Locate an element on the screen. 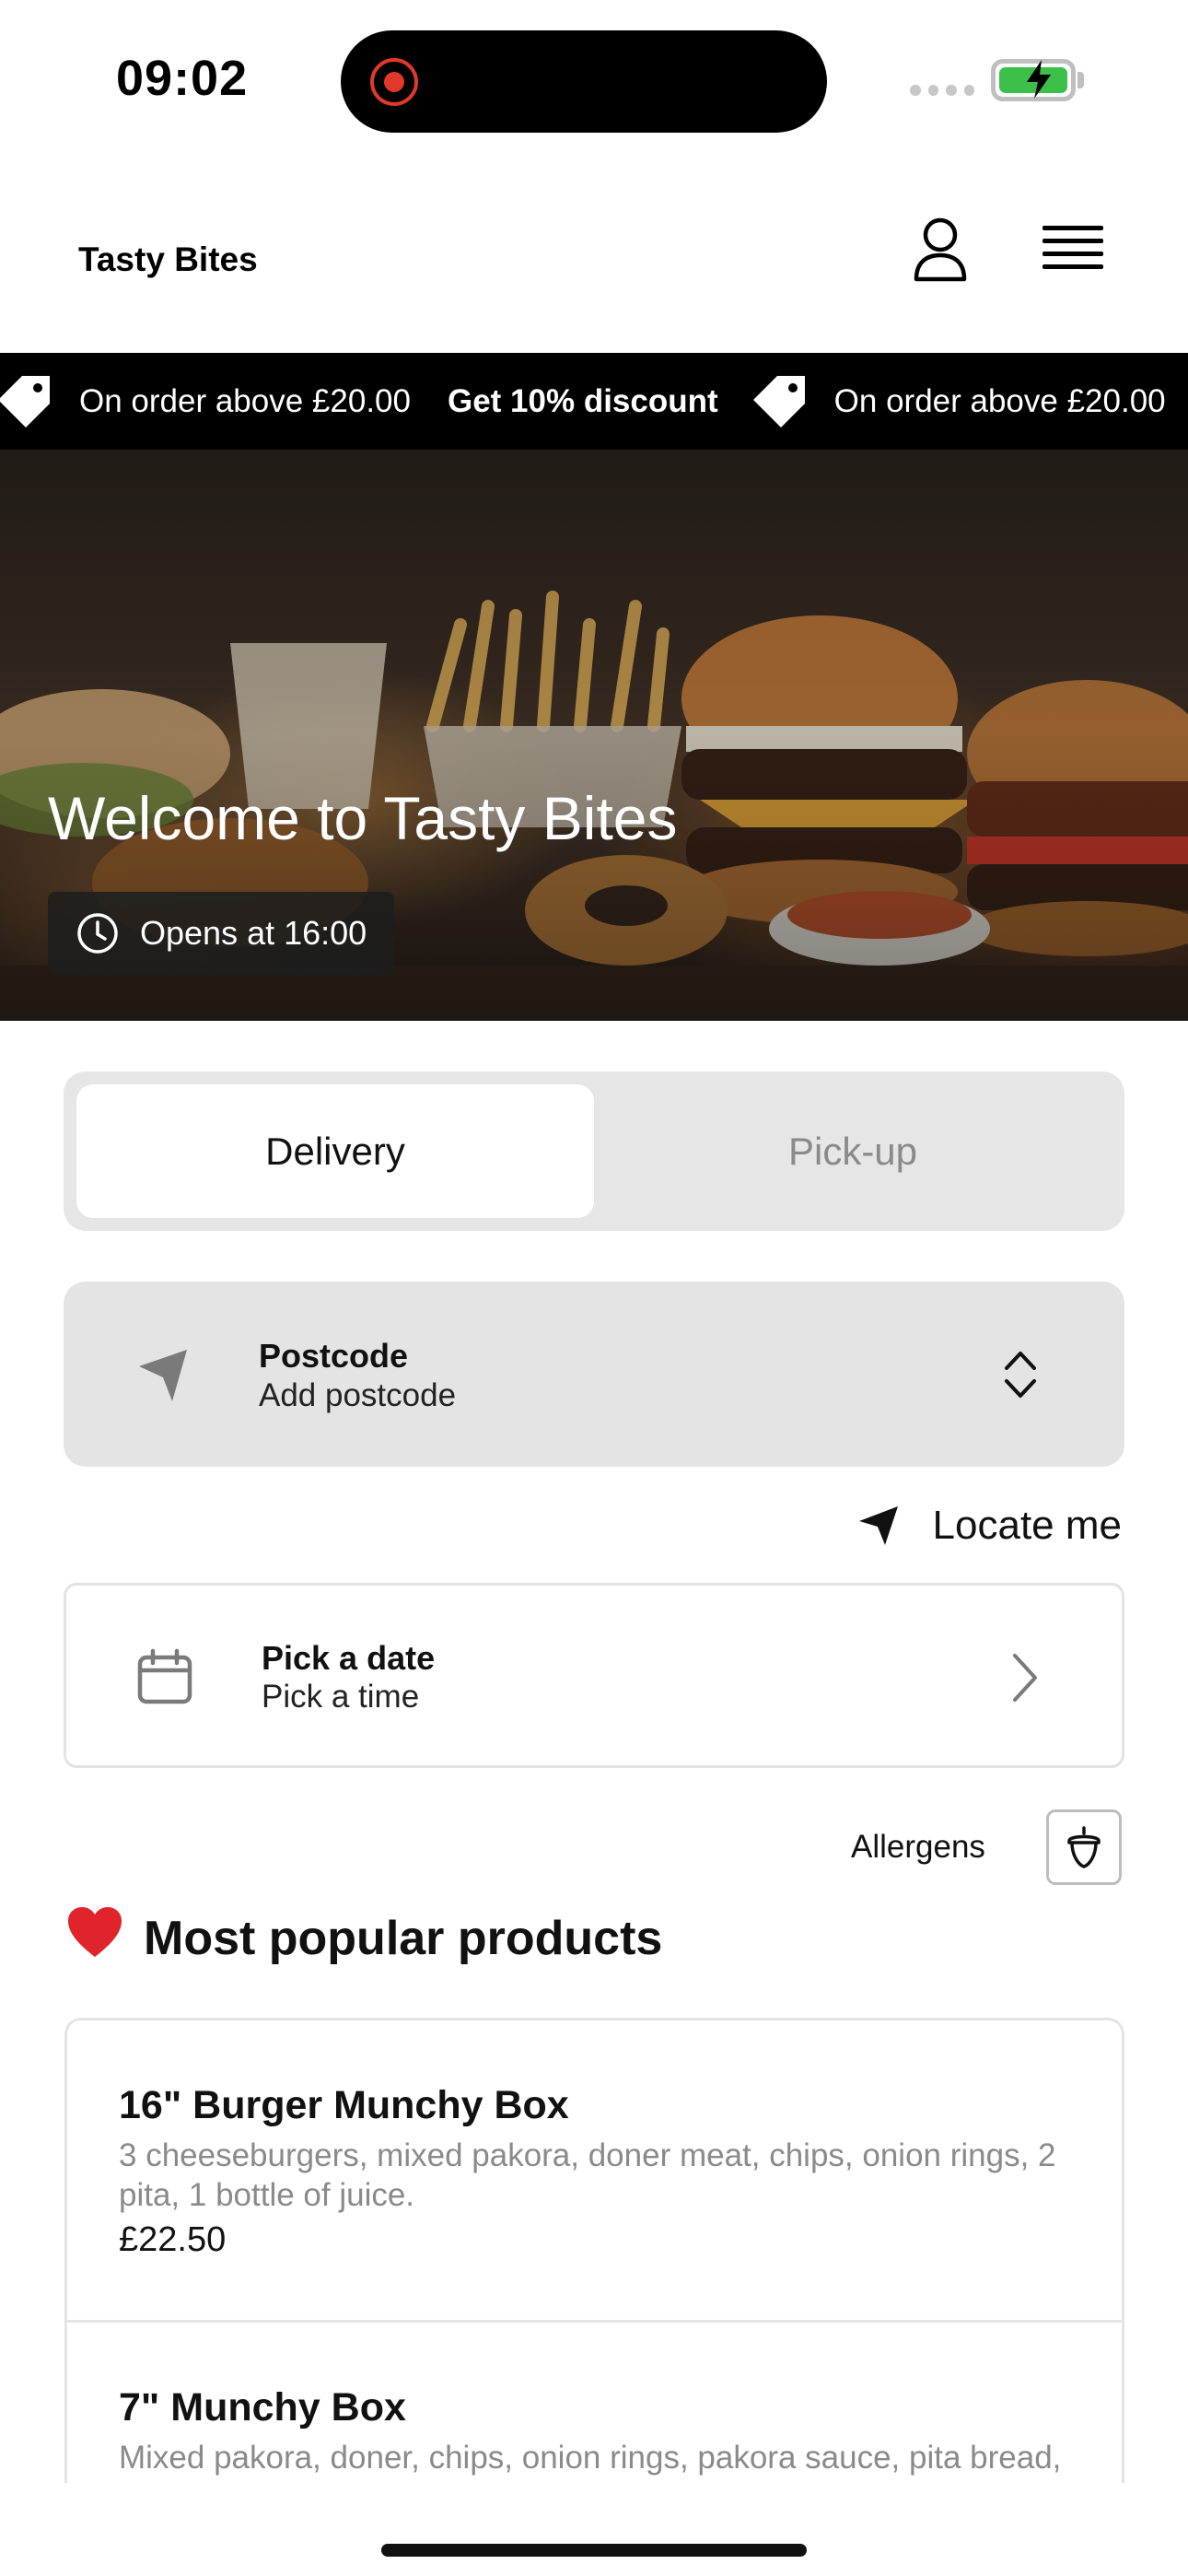 The width and height of the screenshot is (1188, 2576). product-name: 16" Burger Munchy Box is located at coordinates (344, 2105).